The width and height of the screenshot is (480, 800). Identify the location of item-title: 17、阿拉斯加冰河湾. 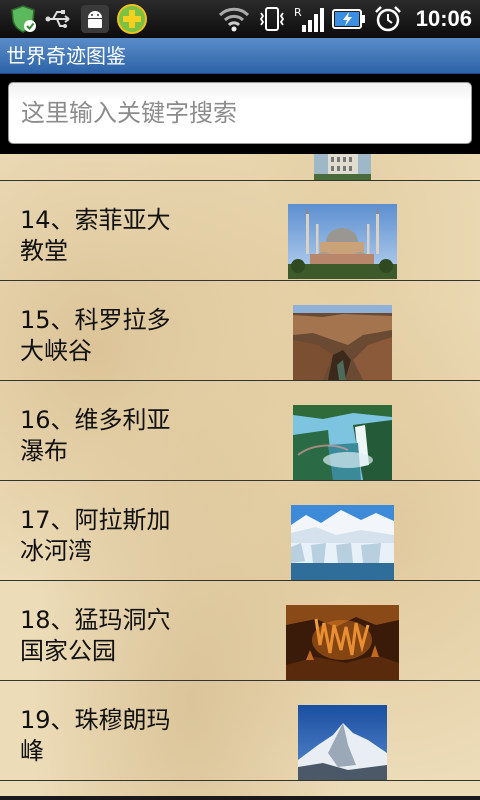
(95, 535).